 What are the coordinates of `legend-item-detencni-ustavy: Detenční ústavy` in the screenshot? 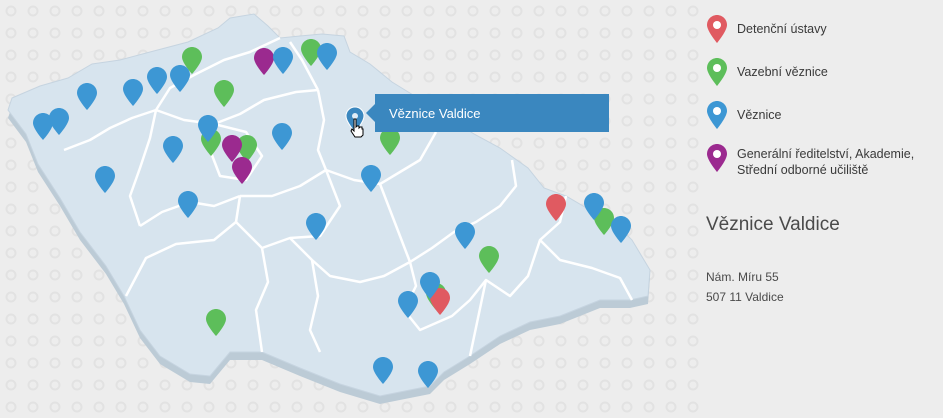 It's located at (823, 29).